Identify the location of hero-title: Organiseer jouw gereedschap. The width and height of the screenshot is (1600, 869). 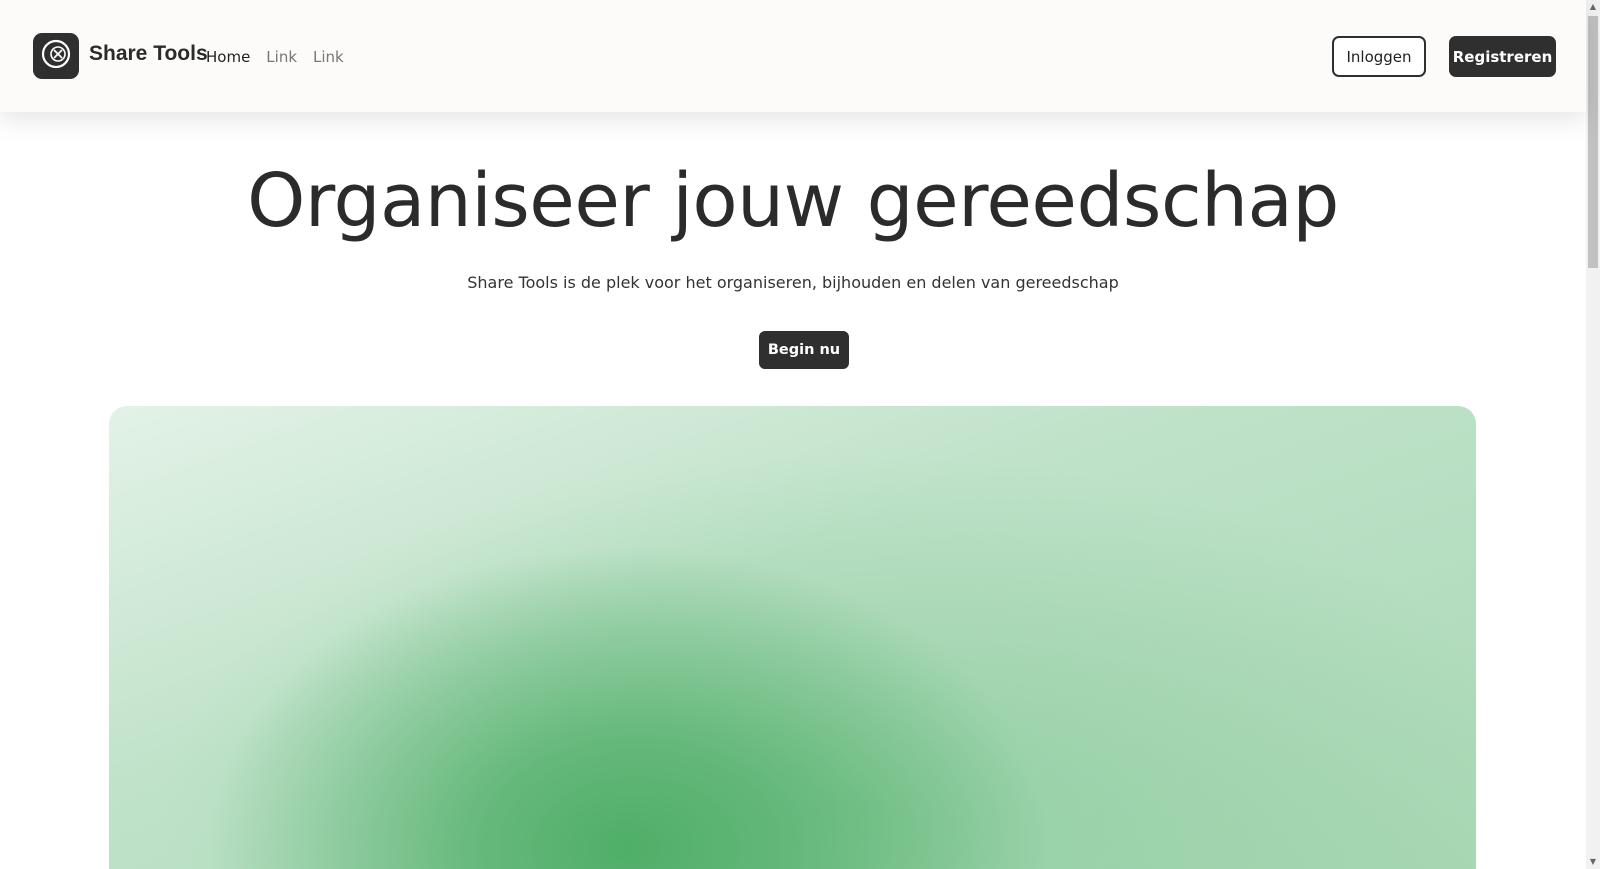
(793, 201).